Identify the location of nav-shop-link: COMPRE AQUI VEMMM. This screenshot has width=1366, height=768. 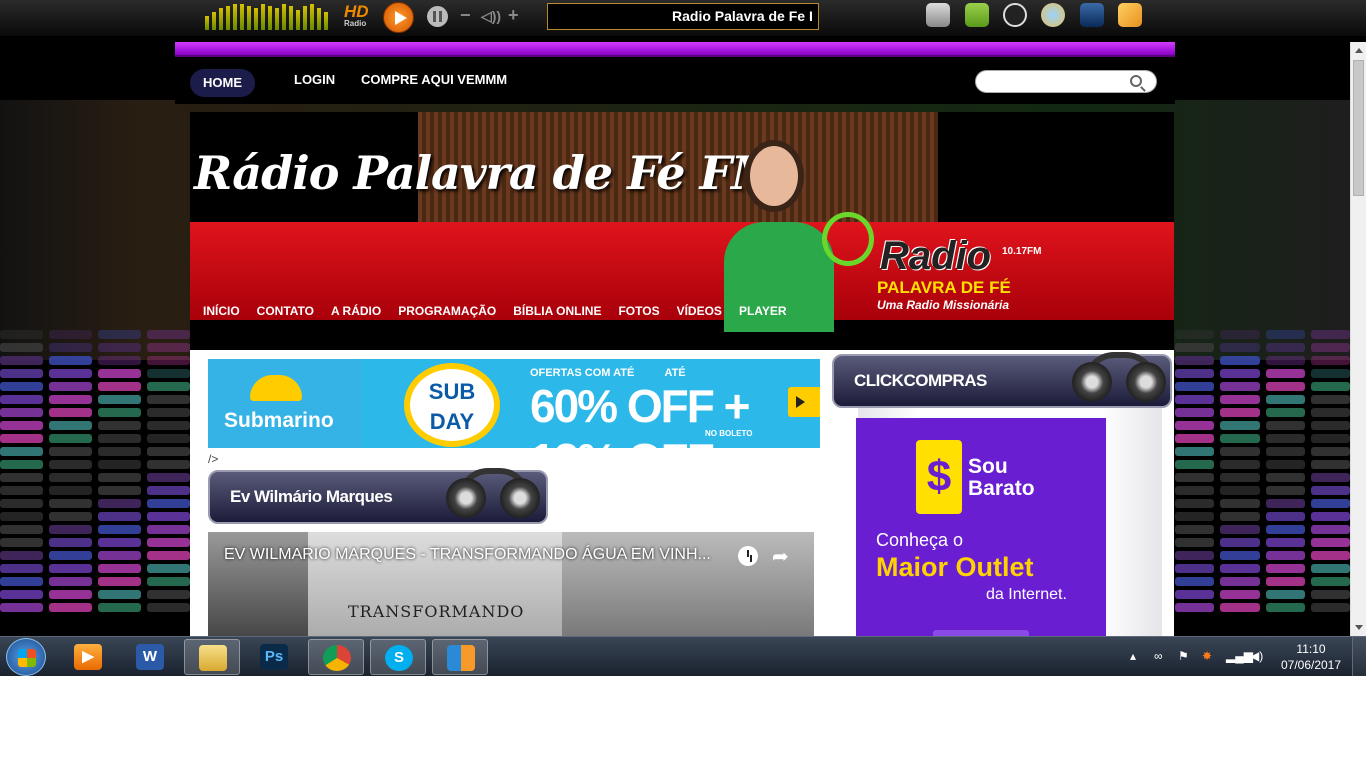
(434, 79).